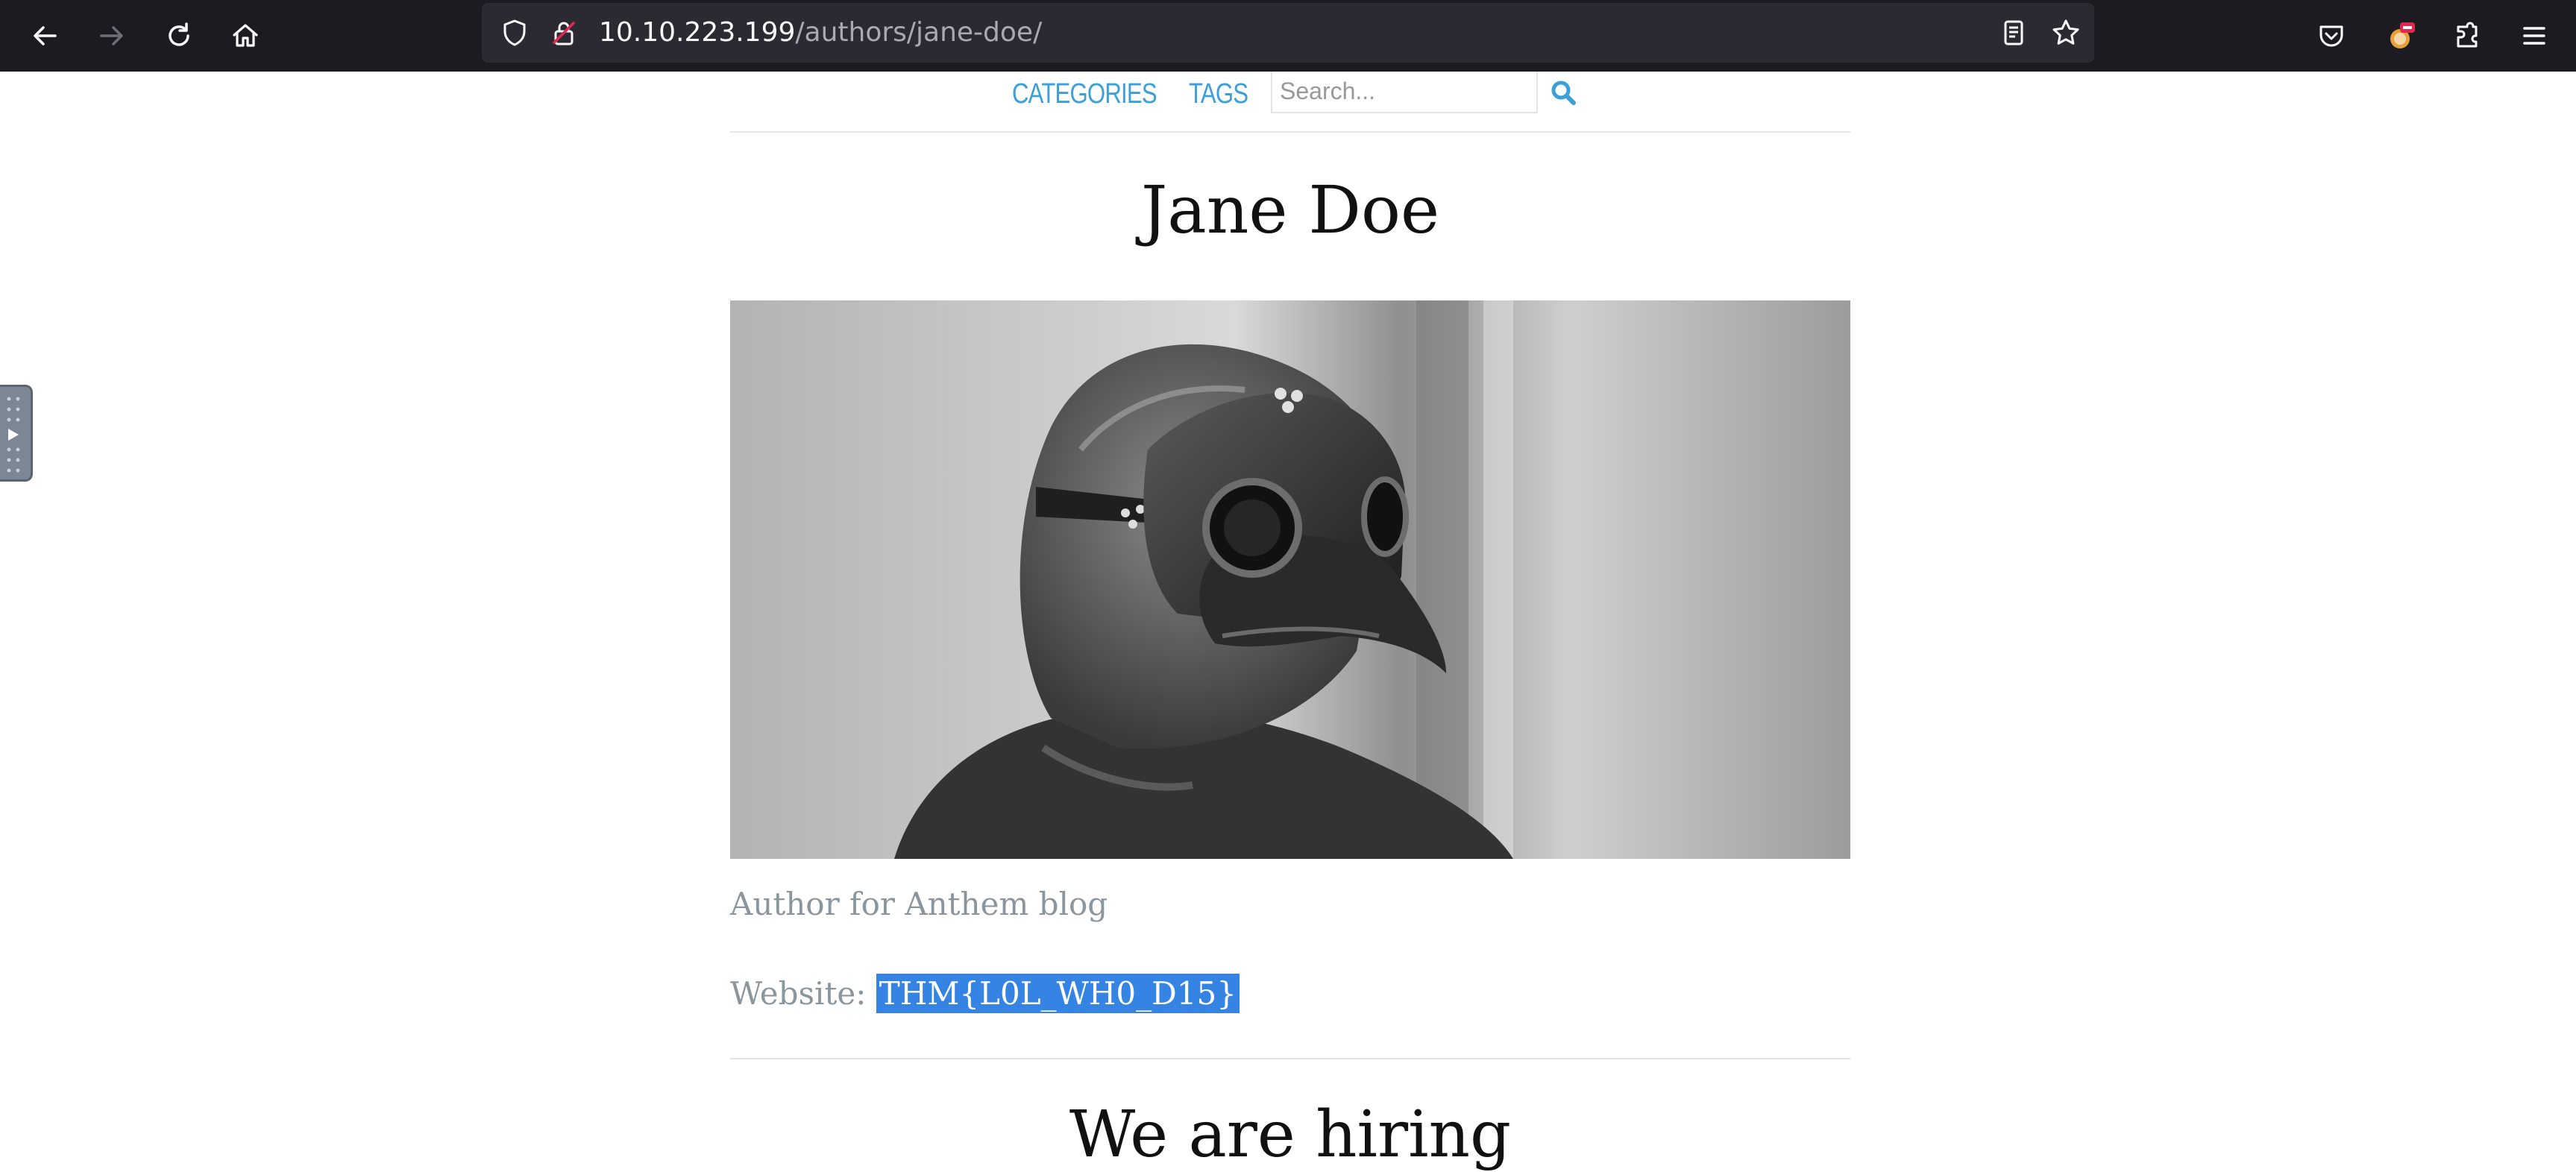 The image size is (2576, 1172). I want to click on forward-icon, so click(112, 35).